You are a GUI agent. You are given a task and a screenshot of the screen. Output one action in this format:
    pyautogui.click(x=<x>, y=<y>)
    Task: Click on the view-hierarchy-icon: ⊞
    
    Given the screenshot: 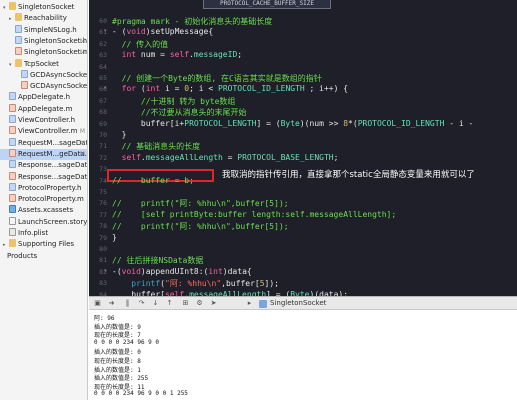 What is the action you would take?
    pyautogui.click(x=185, y=303)
    